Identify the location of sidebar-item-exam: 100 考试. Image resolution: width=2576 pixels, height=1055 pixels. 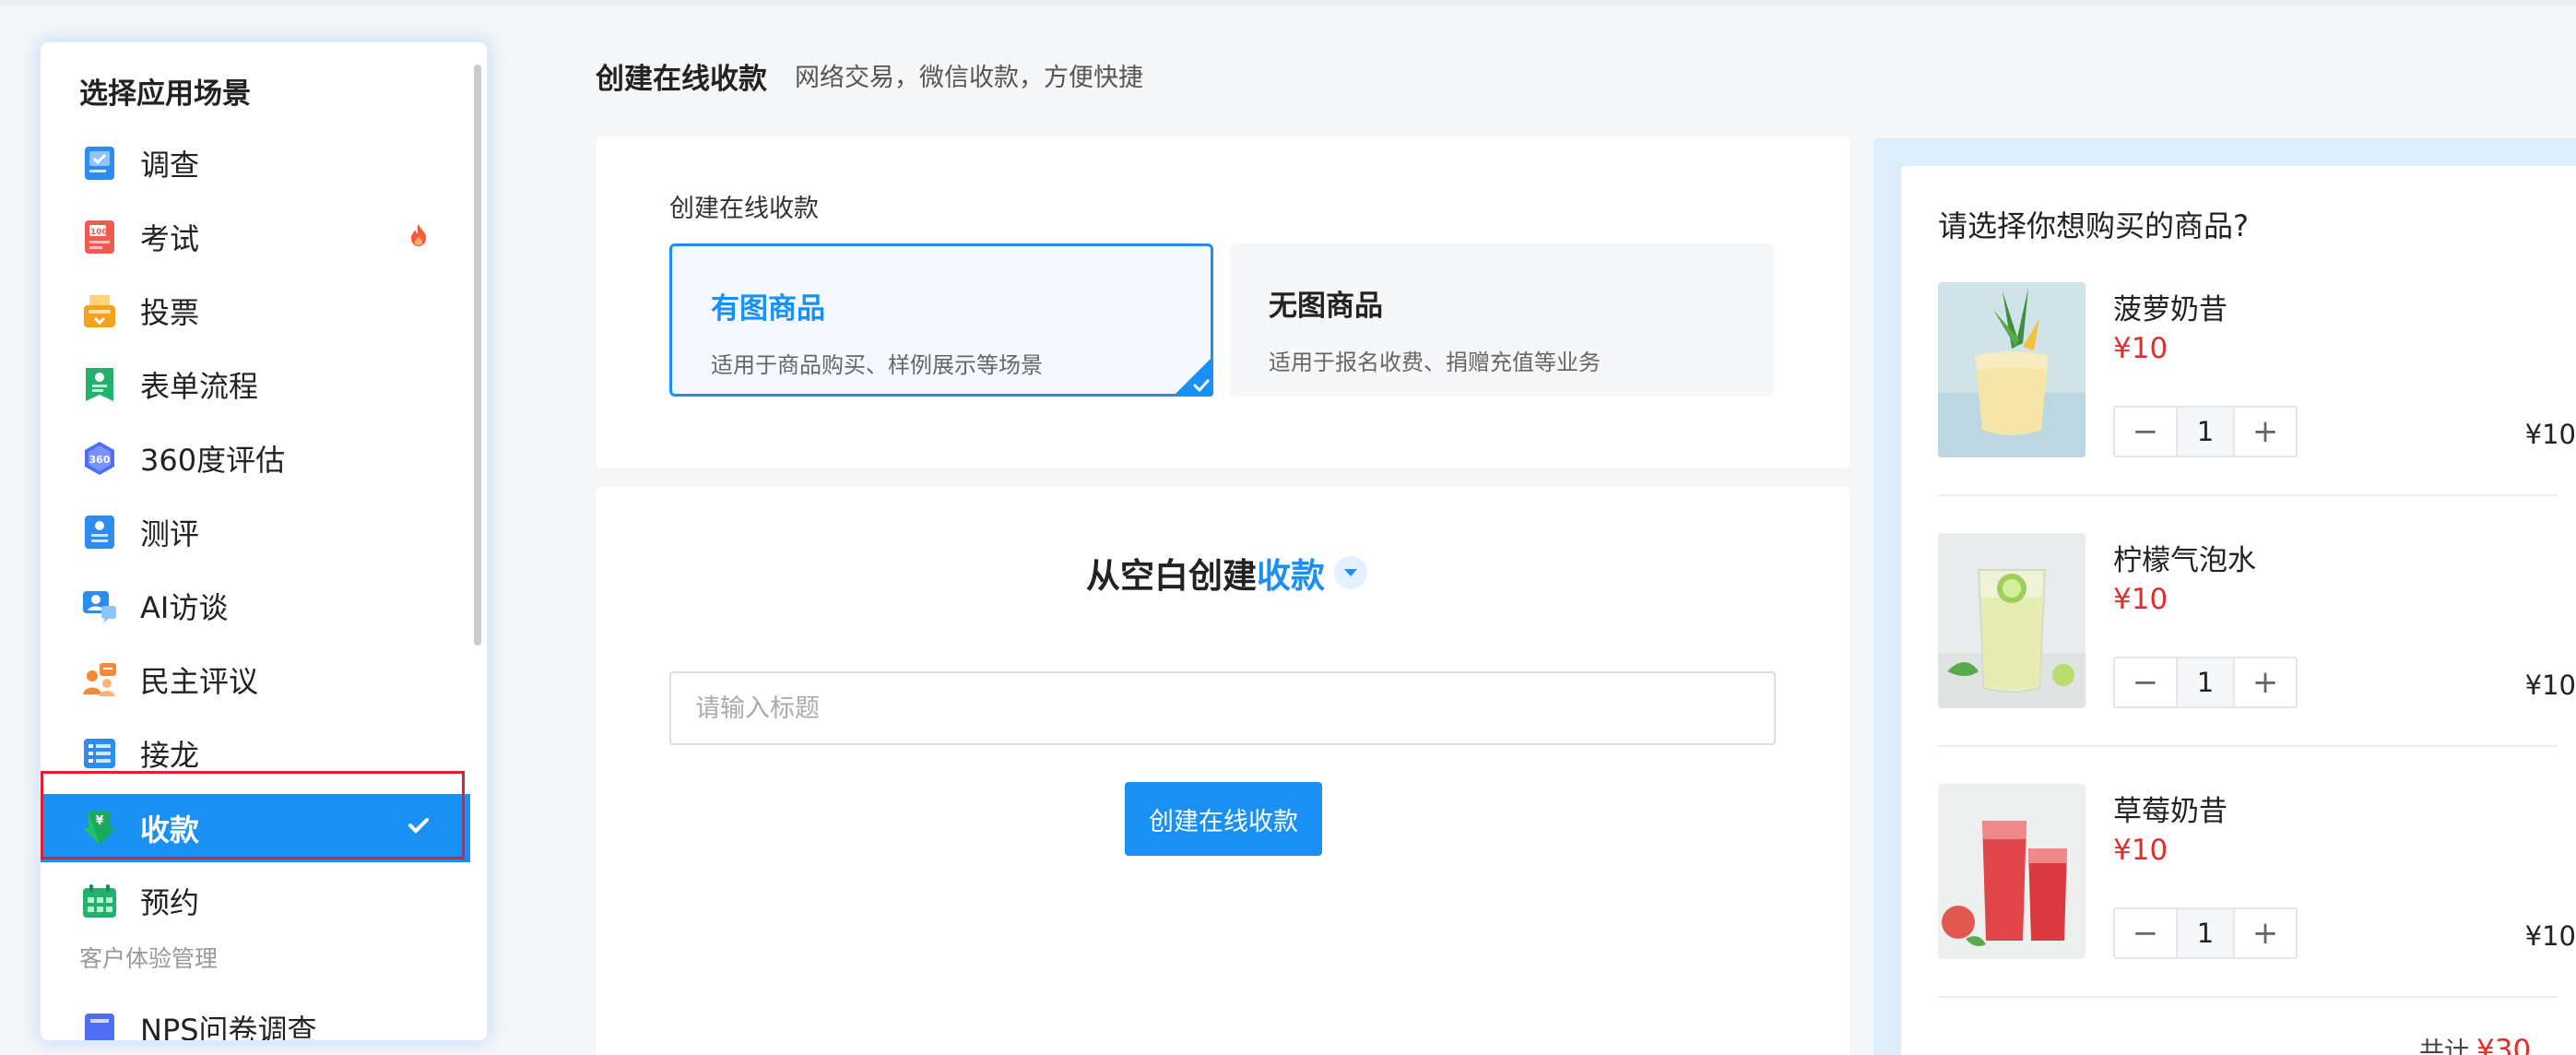
(255, 237).